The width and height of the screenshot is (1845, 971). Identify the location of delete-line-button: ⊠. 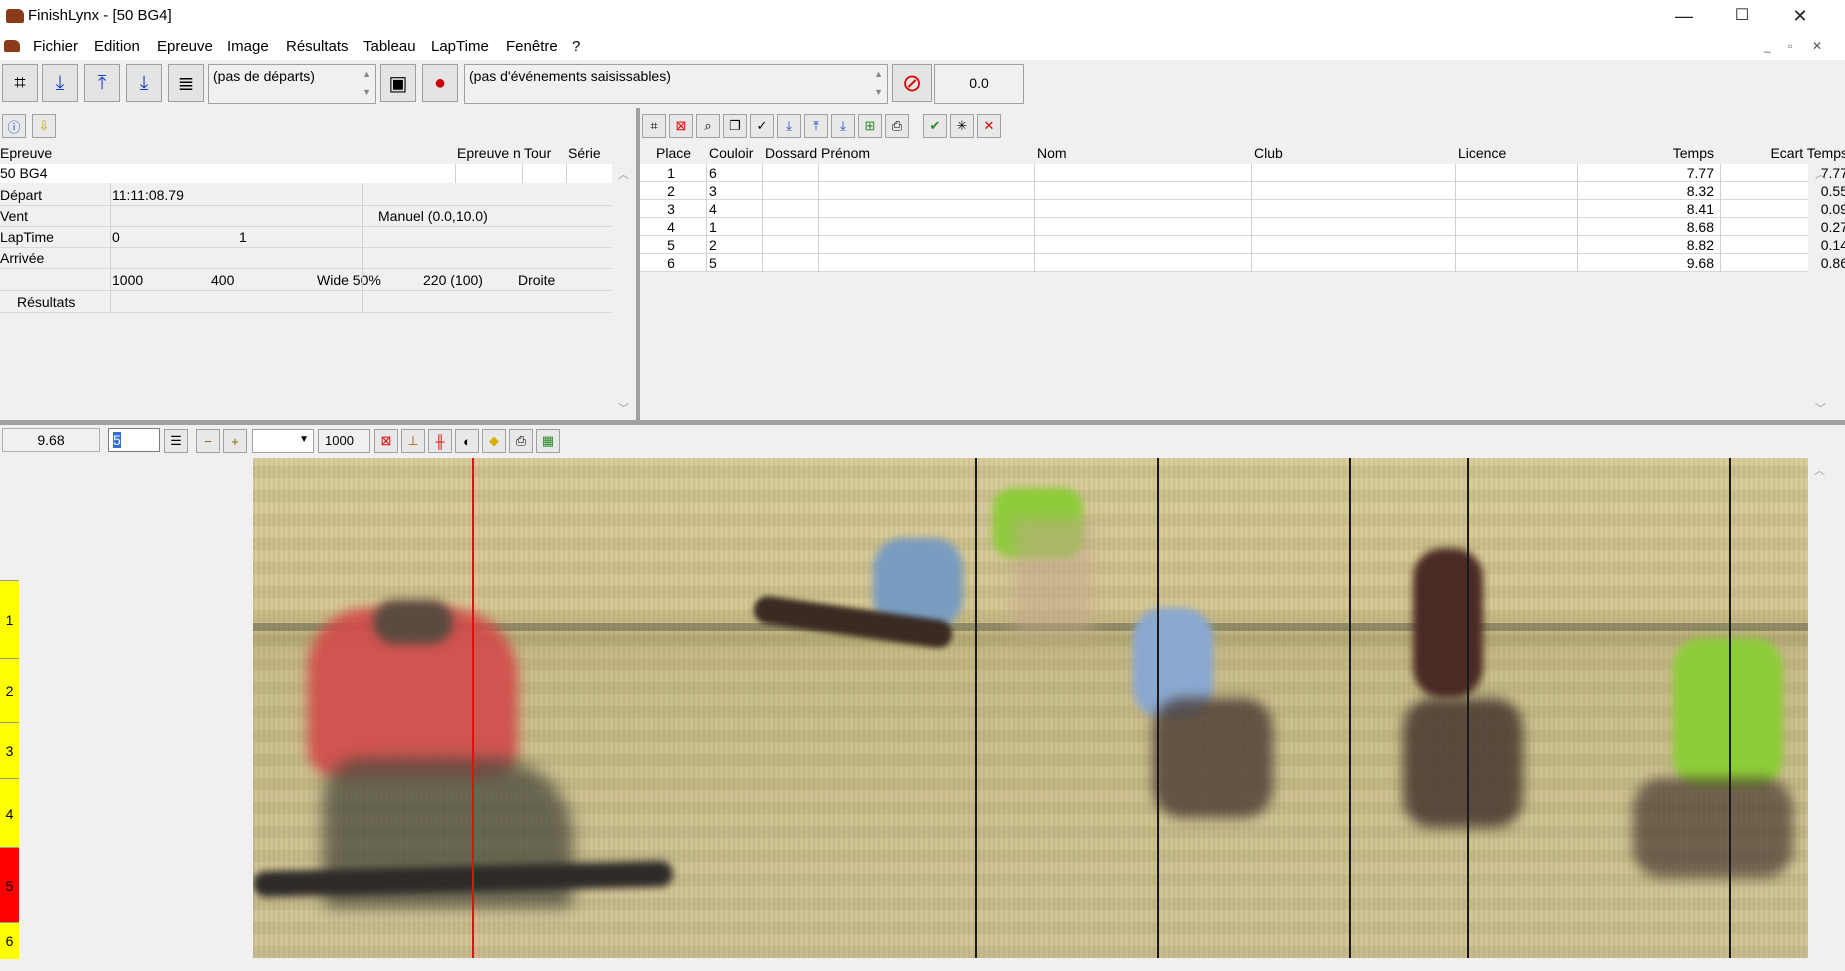
(386, 441).